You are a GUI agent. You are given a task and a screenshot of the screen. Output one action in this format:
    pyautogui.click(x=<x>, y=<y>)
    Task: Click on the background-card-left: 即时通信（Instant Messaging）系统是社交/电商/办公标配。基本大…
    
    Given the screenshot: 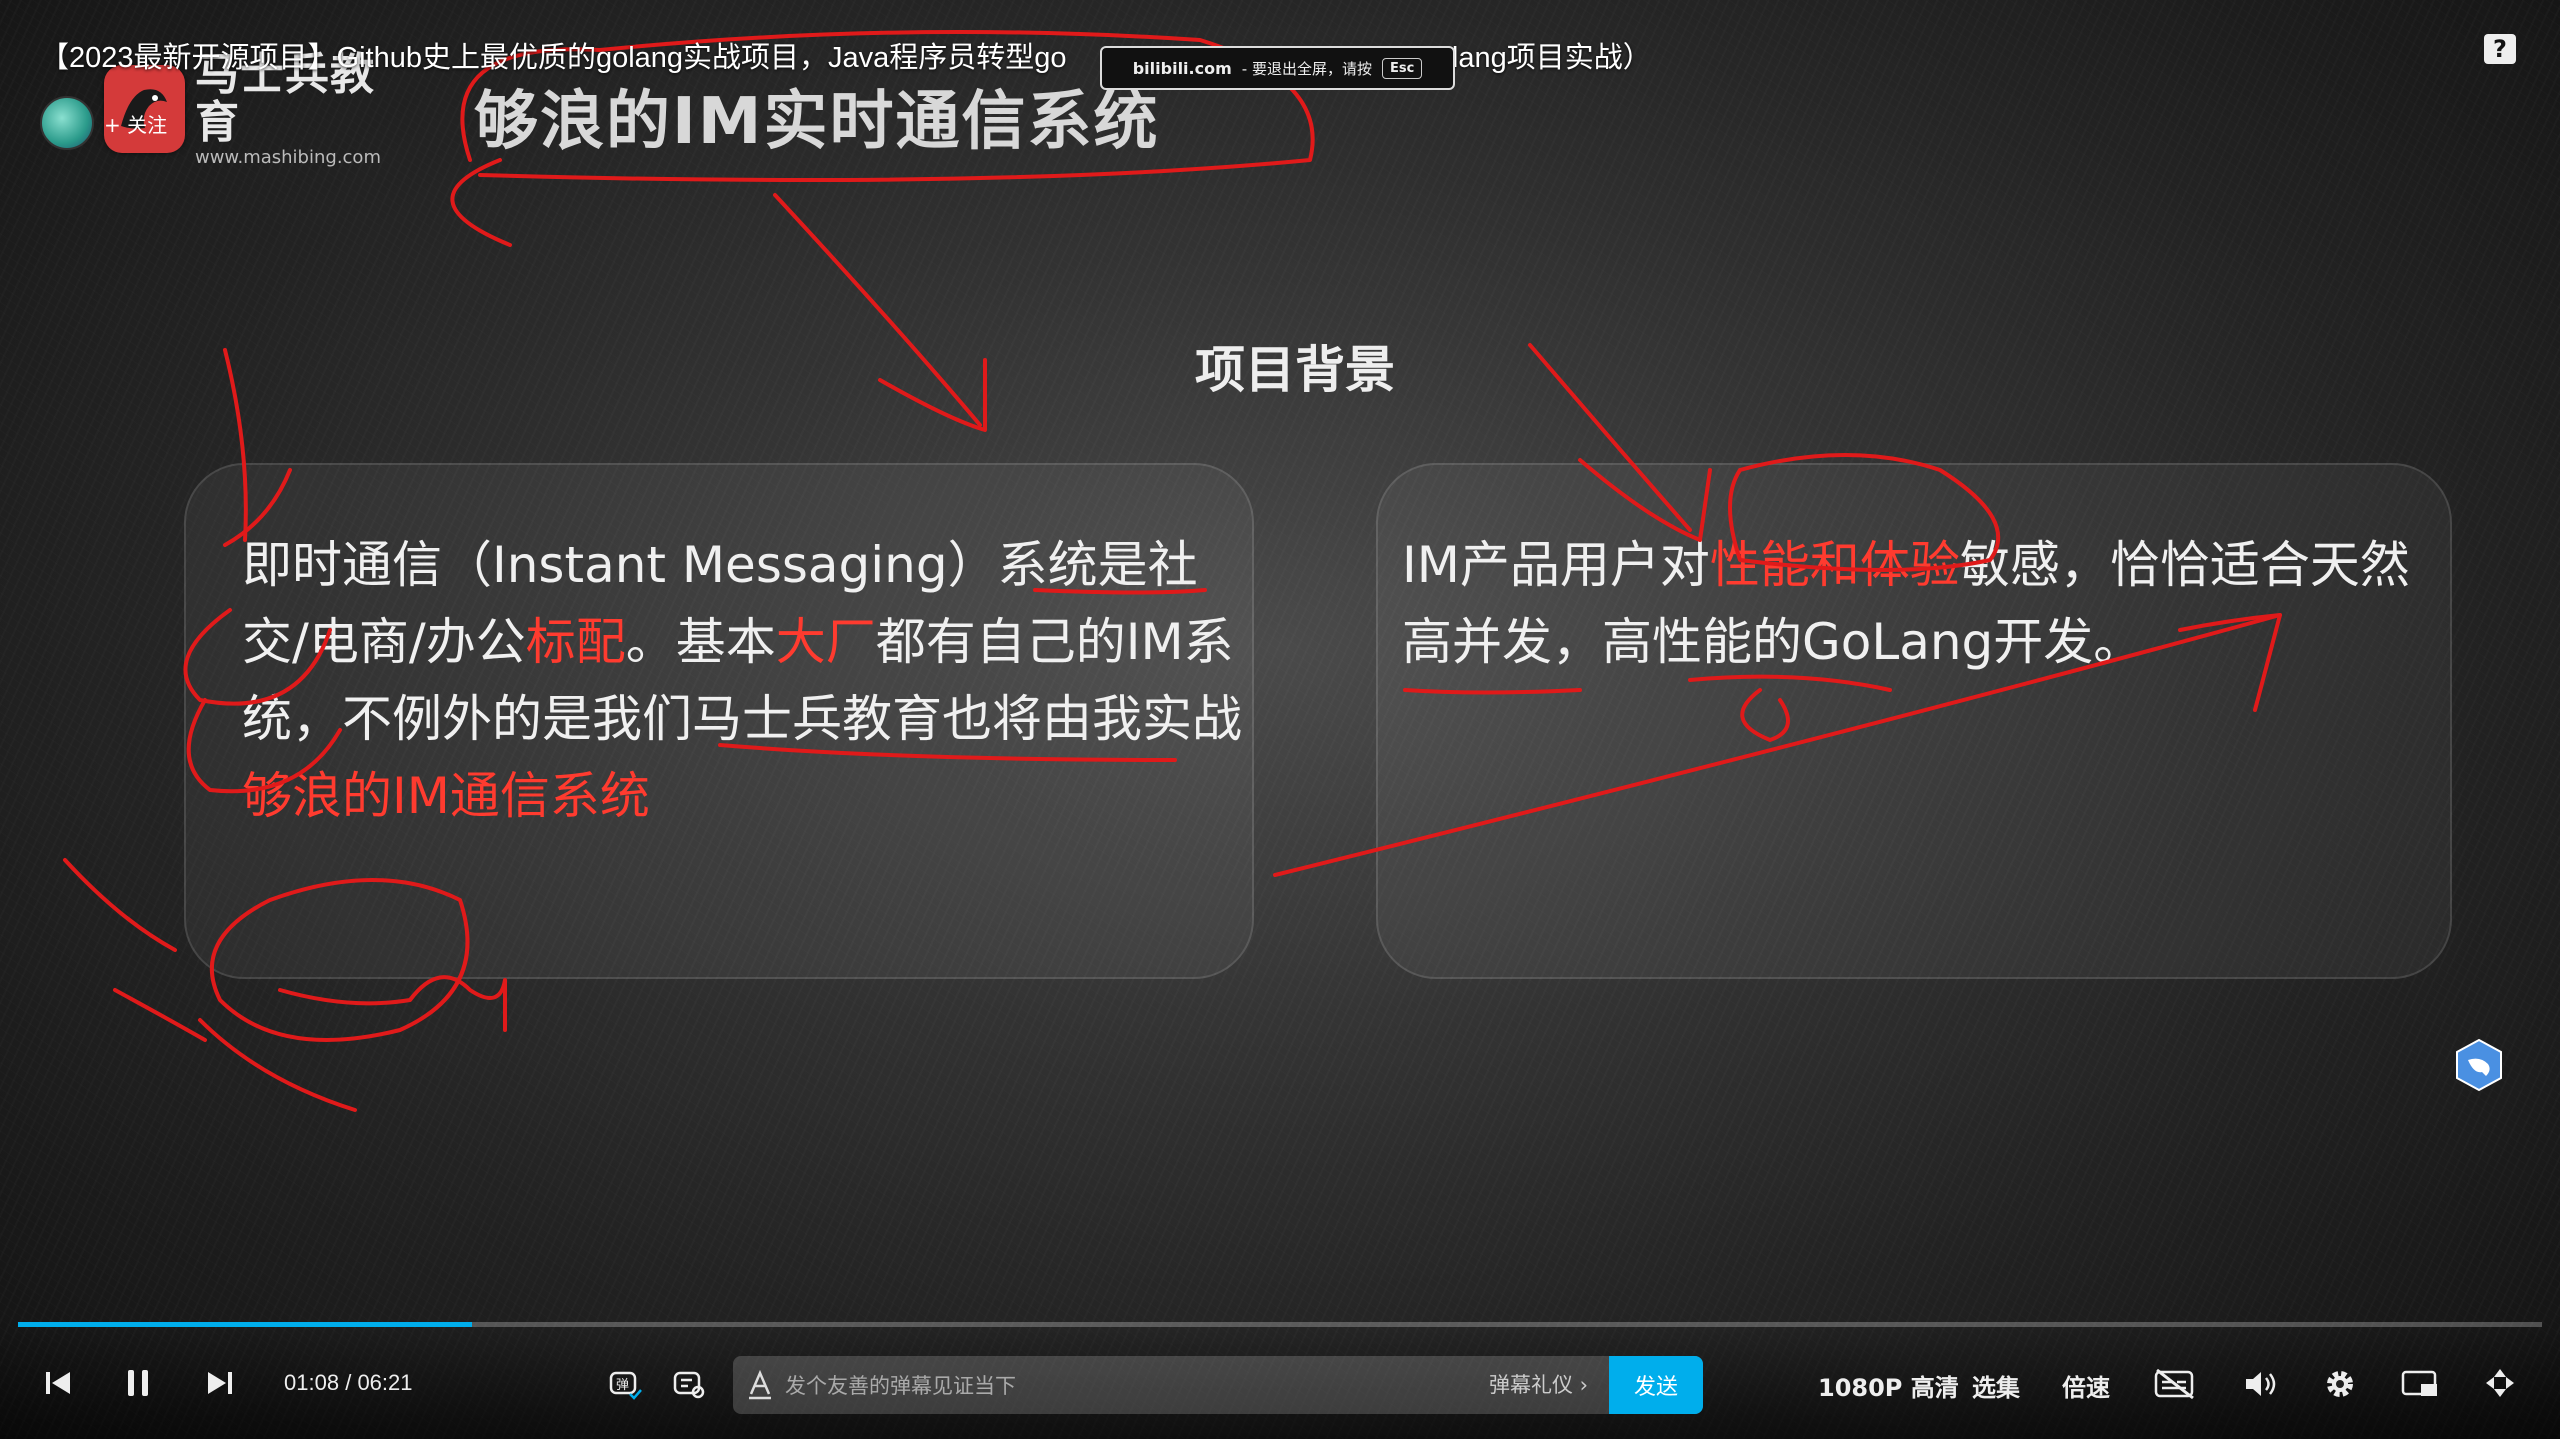 What is the action you would take?
    pyautogui.click(x=719, y=721)
    